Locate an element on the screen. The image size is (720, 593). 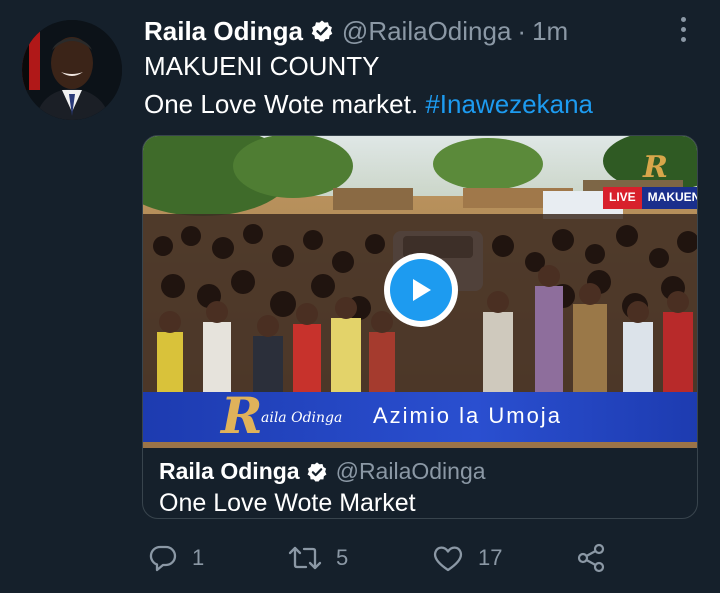
lower-third-name: aila Odinga is located at coordinates (302, 418).